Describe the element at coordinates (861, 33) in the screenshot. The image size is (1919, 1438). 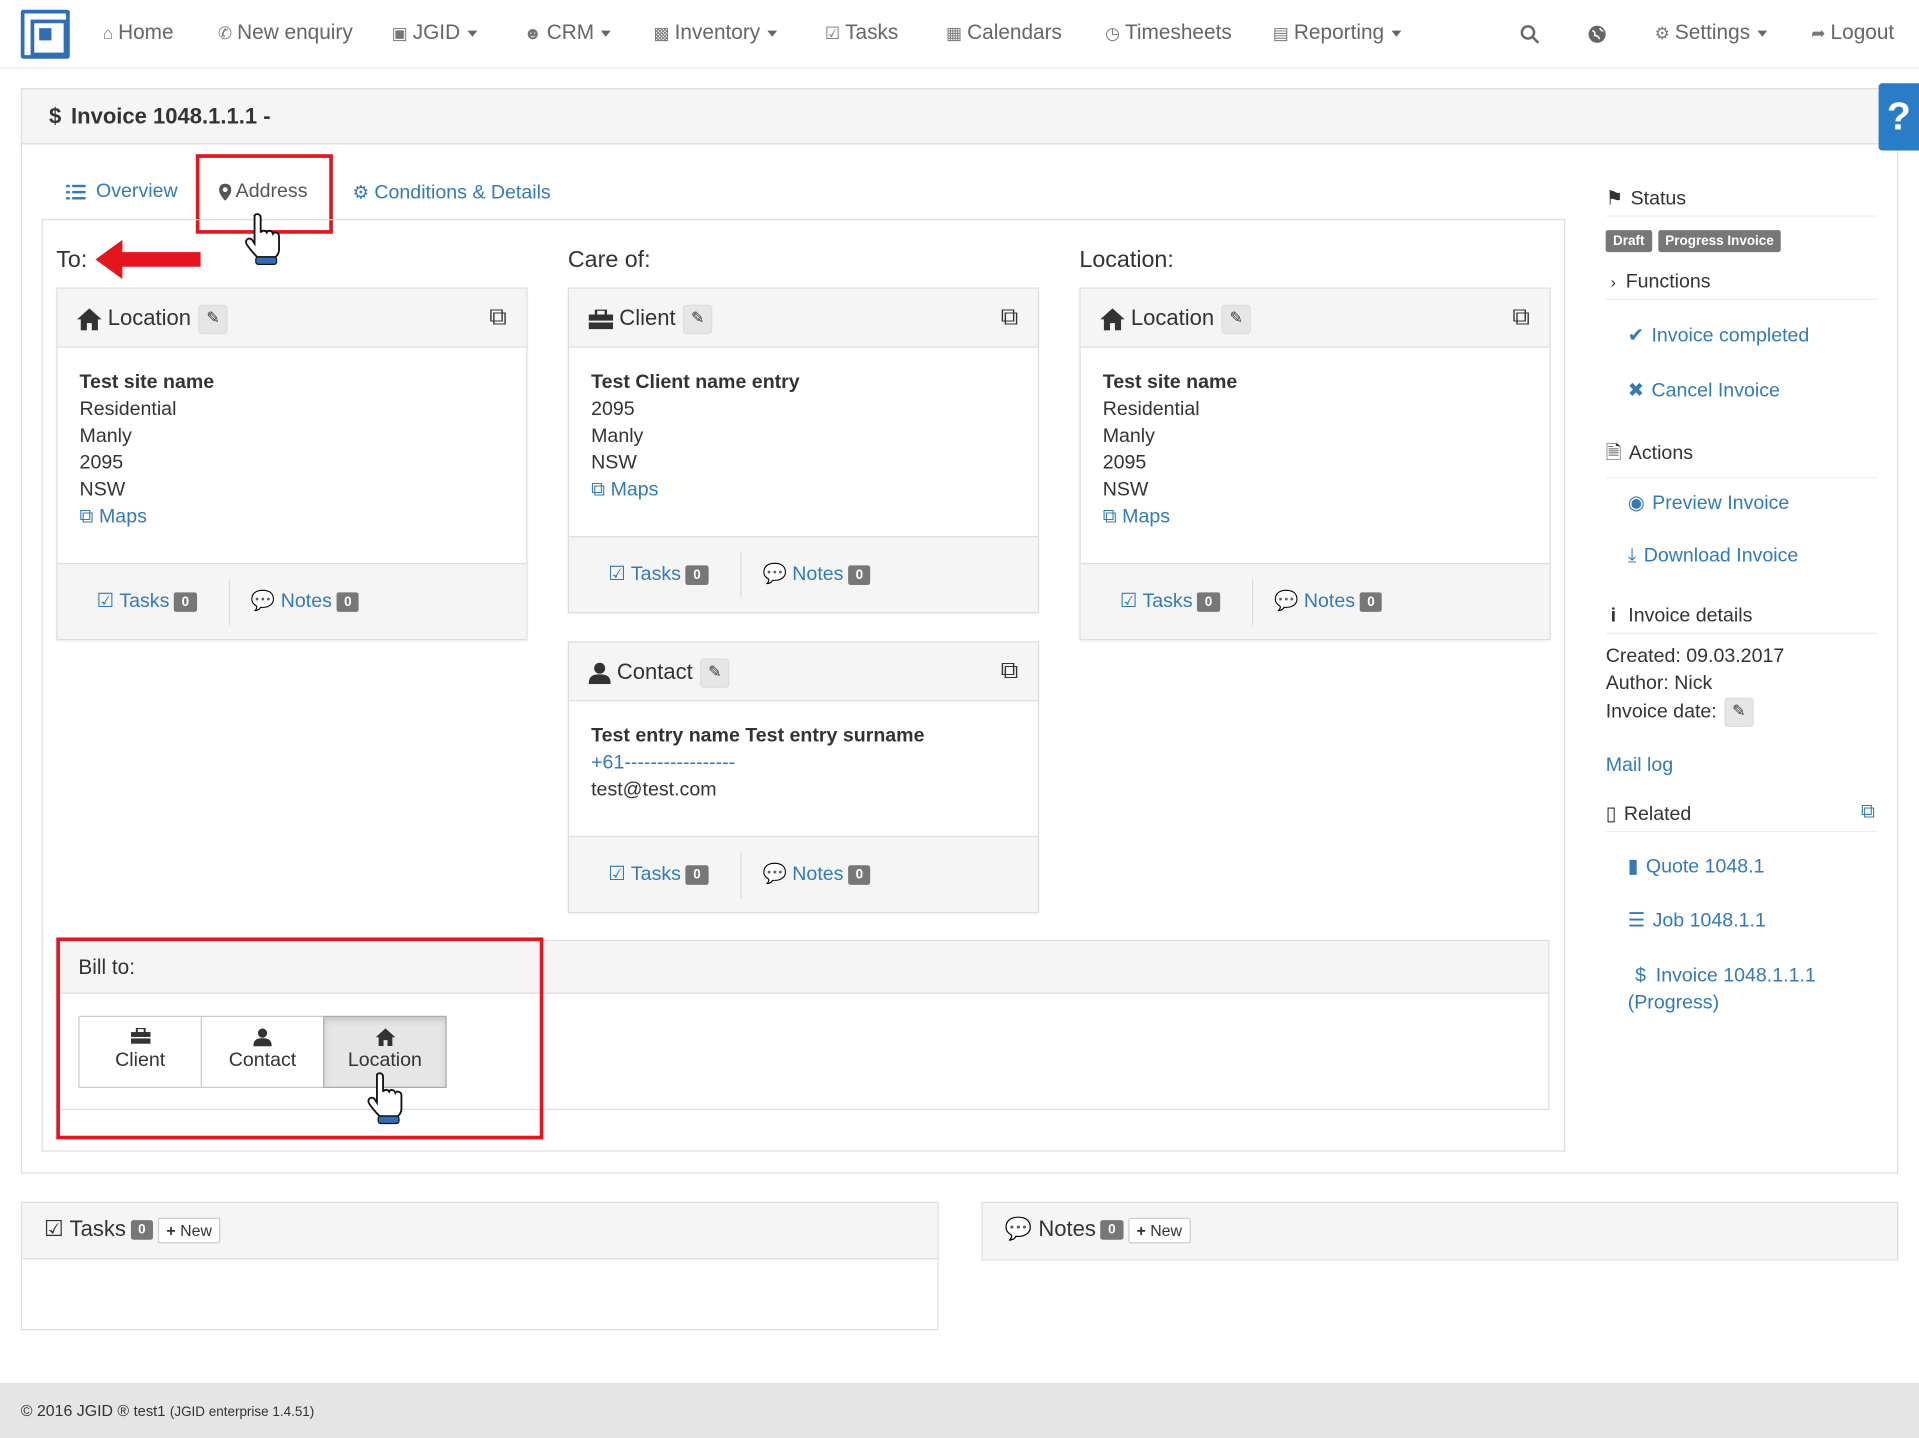
I see `nav-tasks: ☑ Tasks` at that location.